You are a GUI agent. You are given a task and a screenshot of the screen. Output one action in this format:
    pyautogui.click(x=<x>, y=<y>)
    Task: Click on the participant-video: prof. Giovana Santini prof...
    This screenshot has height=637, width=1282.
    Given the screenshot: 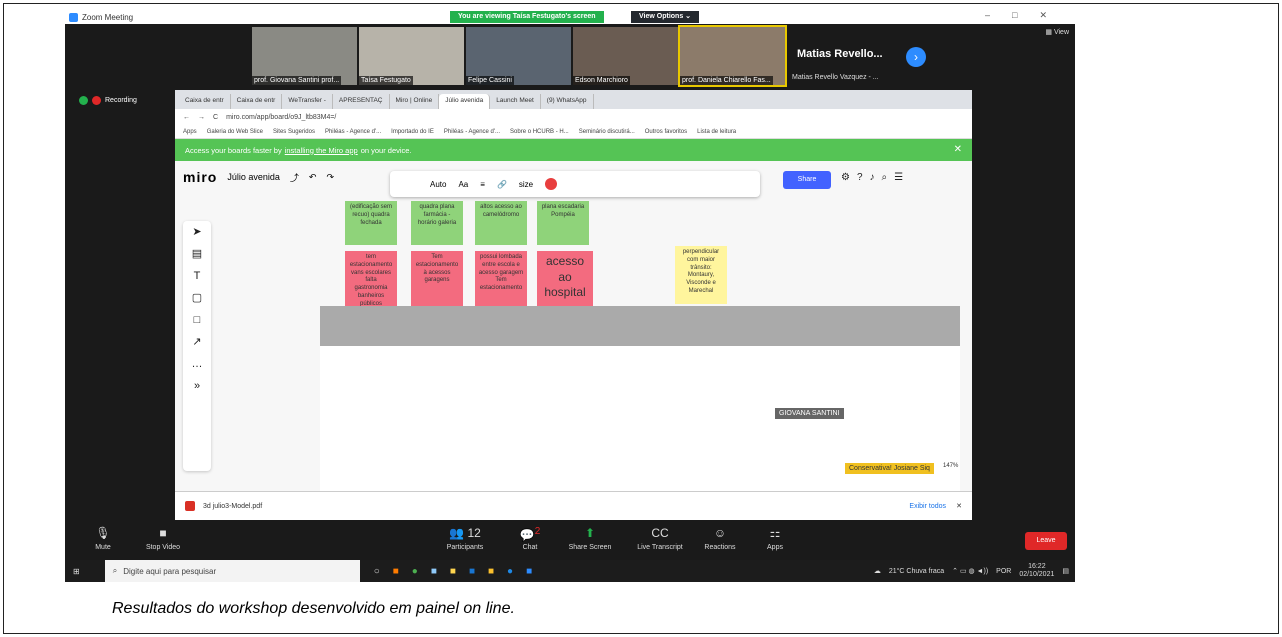 What is the action you would take?
    pyautogui.click(x=304, y=56)
    